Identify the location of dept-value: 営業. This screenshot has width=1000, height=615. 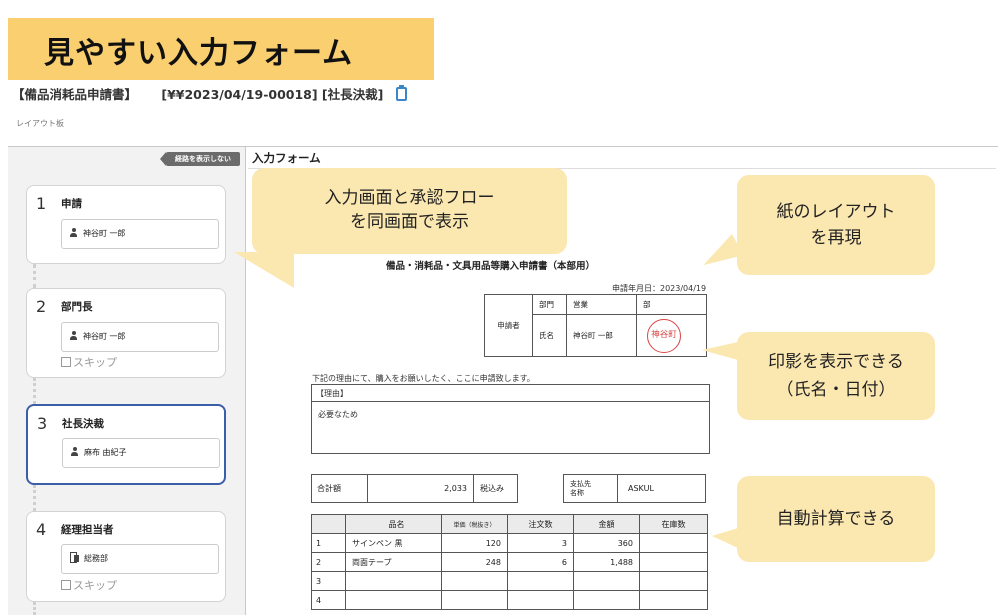
(601, 304).